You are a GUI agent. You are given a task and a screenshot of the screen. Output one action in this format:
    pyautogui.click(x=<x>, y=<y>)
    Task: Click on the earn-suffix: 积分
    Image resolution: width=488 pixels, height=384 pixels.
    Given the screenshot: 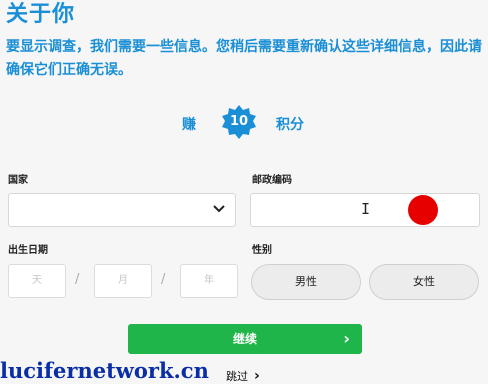 What is the action you would take?
    pyautogui.click(x=290, y=125)
    